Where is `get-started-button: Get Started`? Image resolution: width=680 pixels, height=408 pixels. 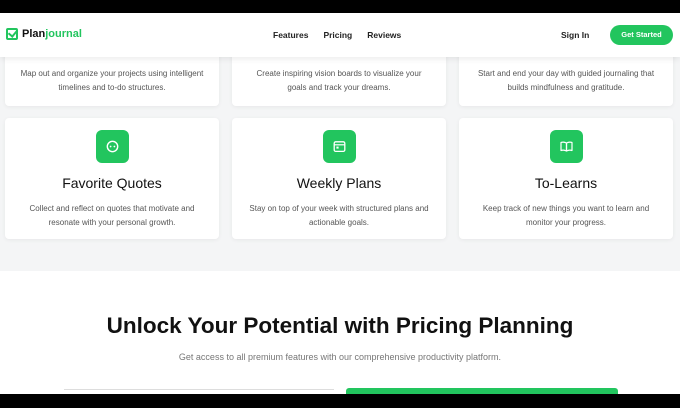 get-started-button: Get Started is located at coordinates (641, 35).